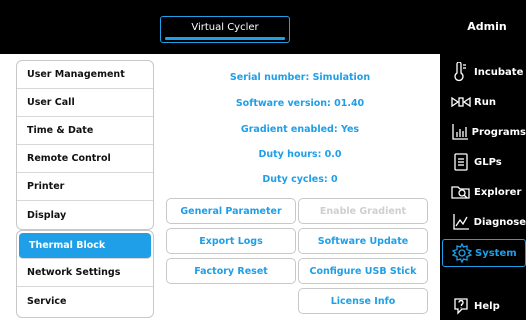 Image resolution: width=526 pixels, height=320 pixels. Describe the element at coordinates (496, 253) in the screenshot. I see `nav-label-system: System` at that location.